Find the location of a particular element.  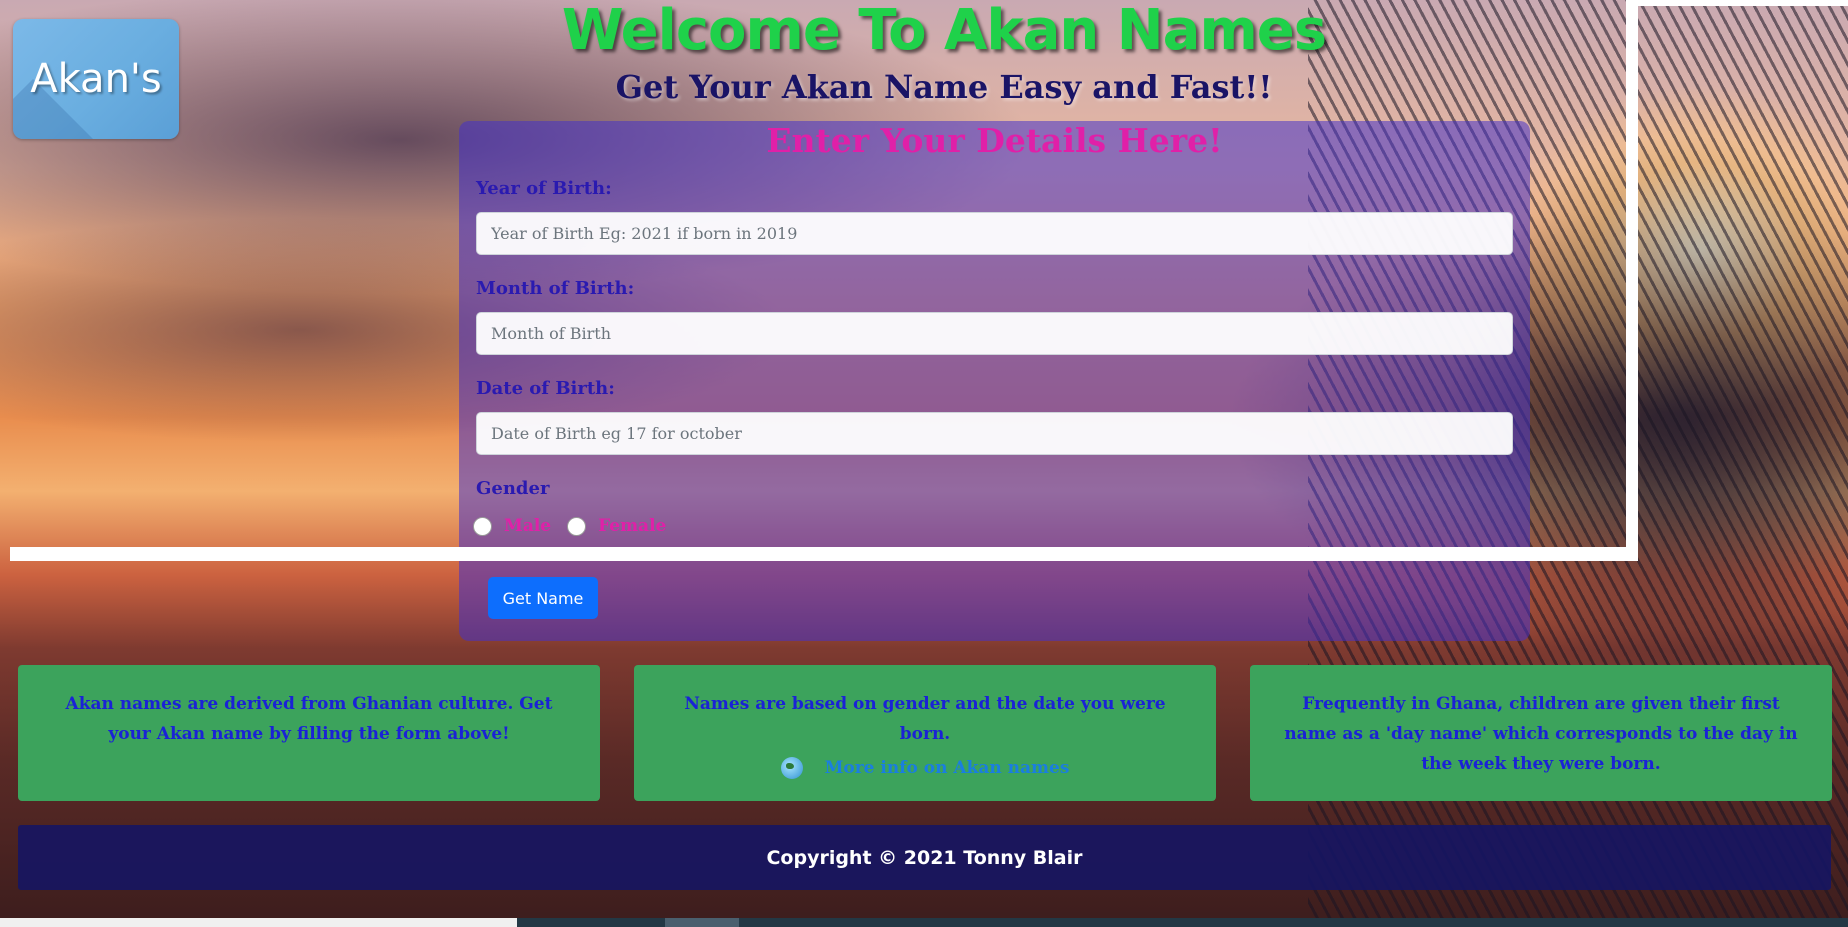

year-of-birth-input is located at coordinates (994, 233).